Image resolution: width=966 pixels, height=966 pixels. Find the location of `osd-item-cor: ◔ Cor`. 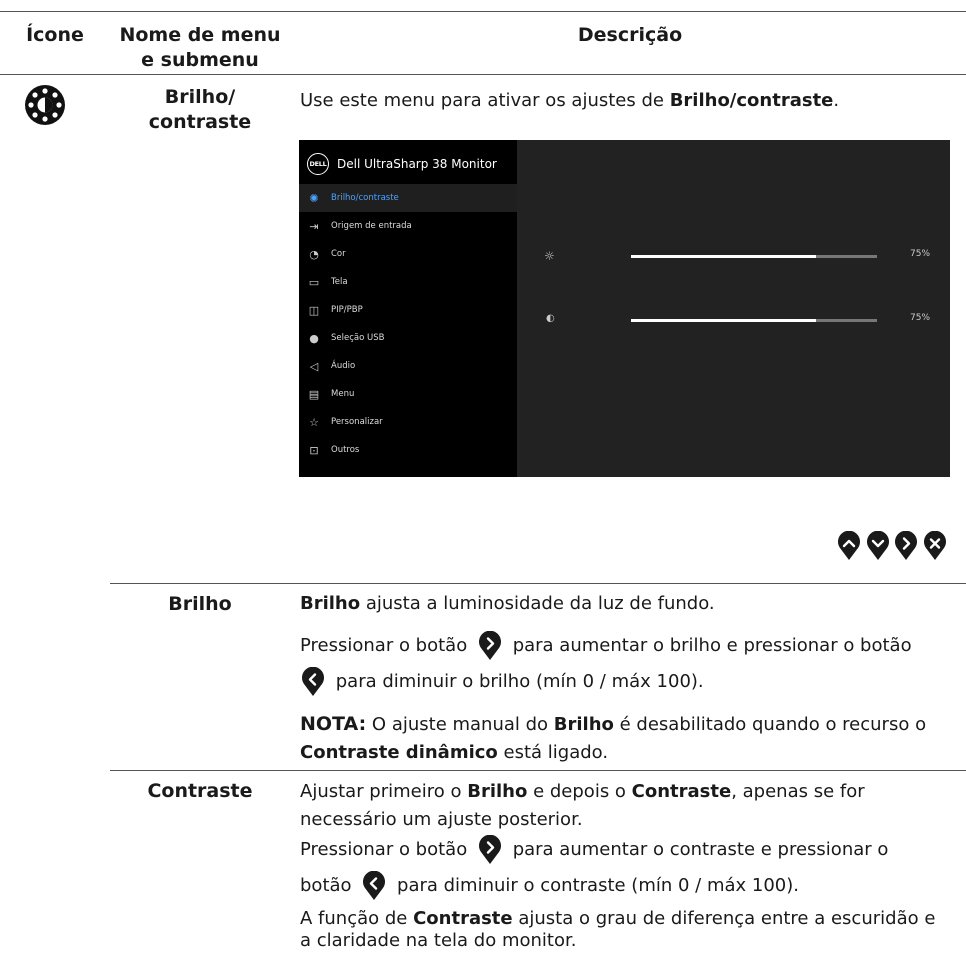

osd-item-cor: ◔ Cor is located at coordinates (408, 254).